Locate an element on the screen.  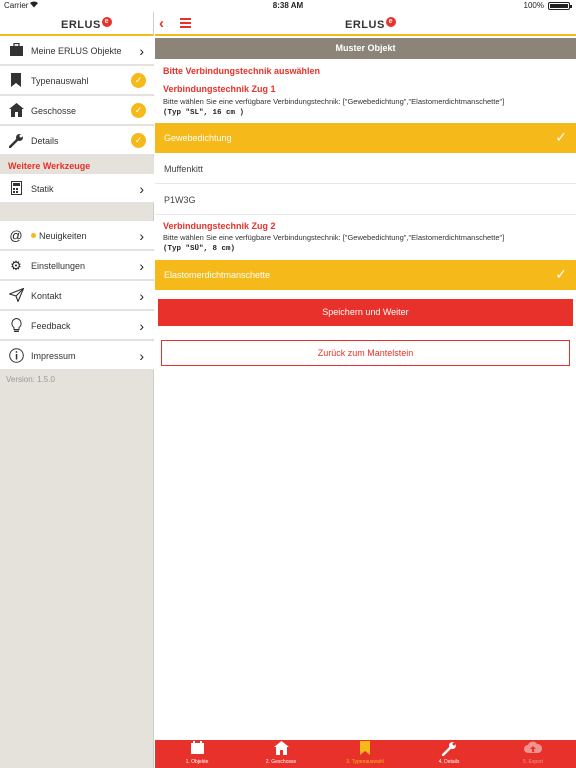
tab-geschosse: 2. Geschosse is located at coordinates (281, 754).